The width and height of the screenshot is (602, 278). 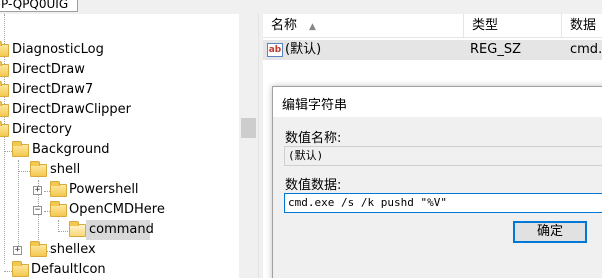 I want to click on tree-item-label: DirectDraw7, so click(x=53, y=89).